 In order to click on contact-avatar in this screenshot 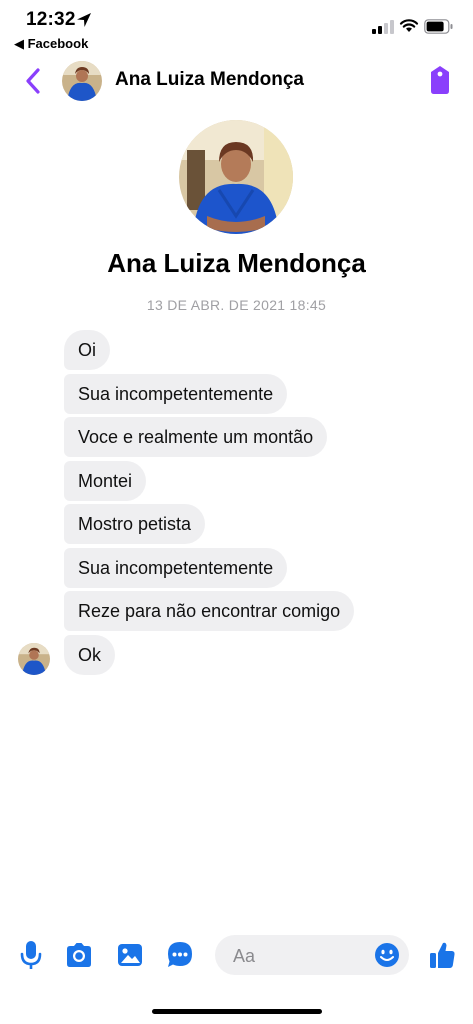, I will do `click(82, 81)`.